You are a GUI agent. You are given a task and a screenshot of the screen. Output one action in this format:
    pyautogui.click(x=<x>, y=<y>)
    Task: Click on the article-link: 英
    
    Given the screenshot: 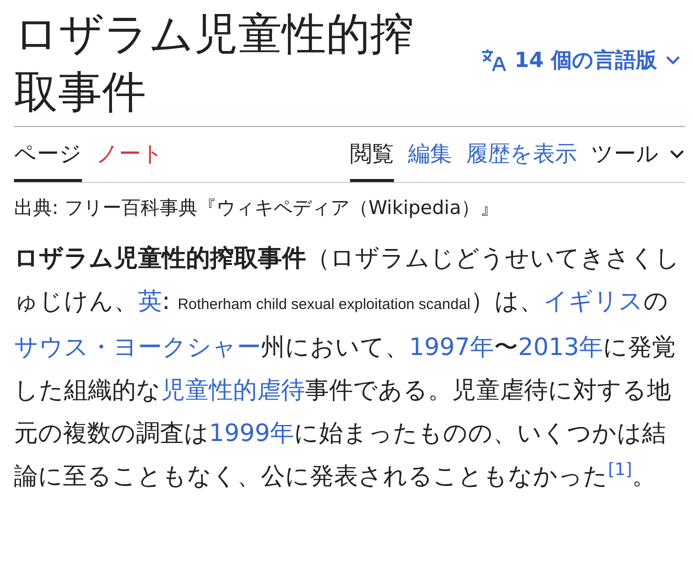 What is the action you would take?
    pyautogui.click(x=150, y=301)
    